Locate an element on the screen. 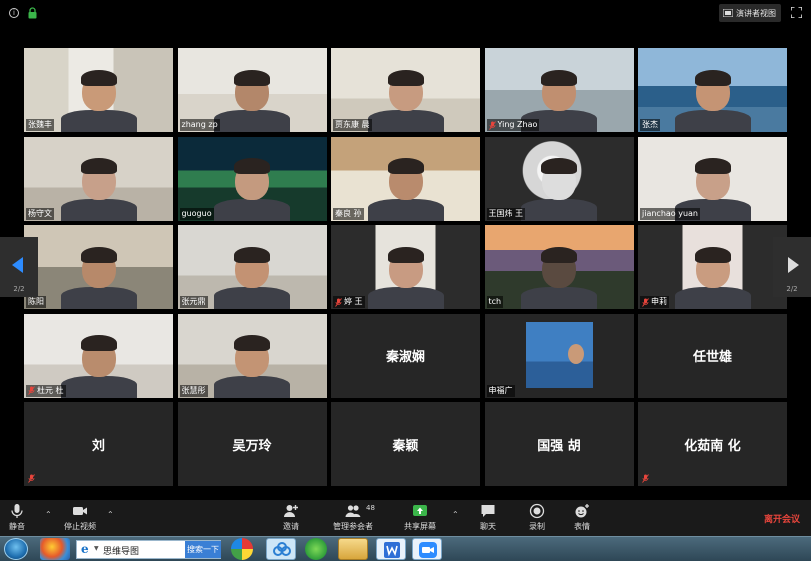  lock-icon is located at coordinates (32, 13).